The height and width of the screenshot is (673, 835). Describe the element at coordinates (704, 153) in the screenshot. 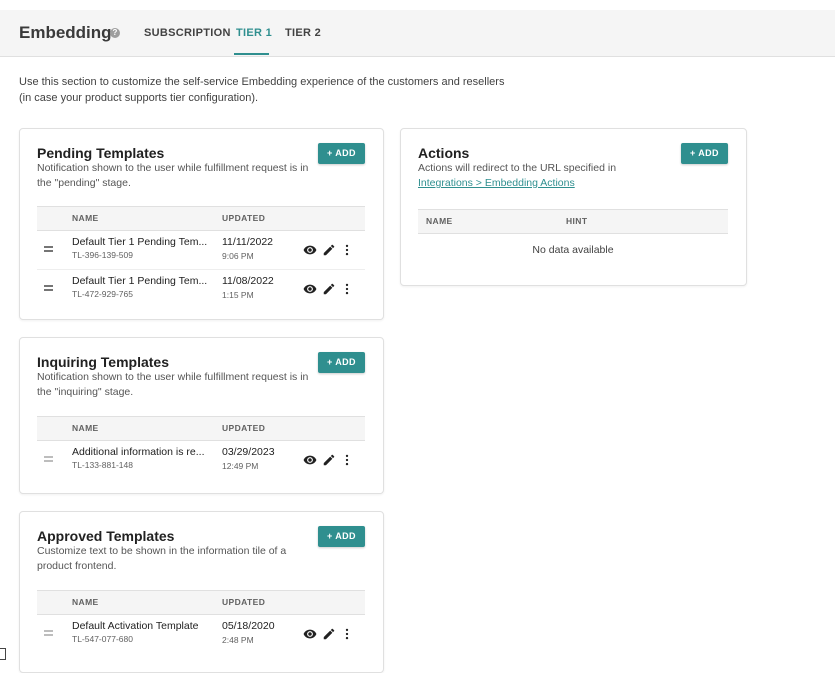

I see `add-action-button: + ADD` at that location.